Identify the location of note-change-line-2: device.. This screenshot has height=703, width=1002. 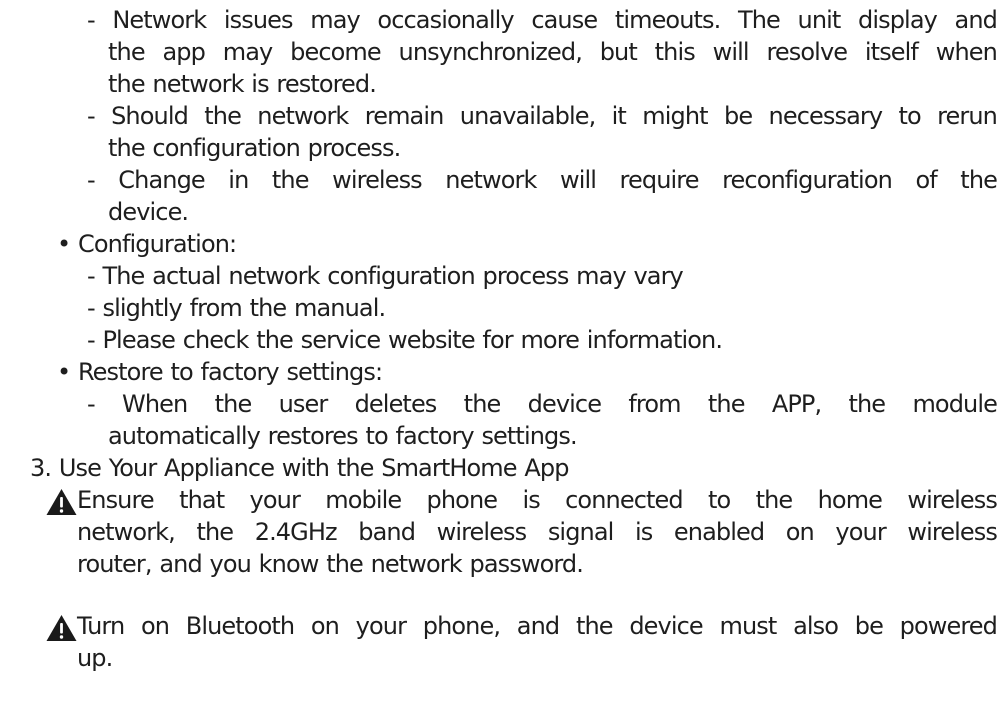
(148, 212).